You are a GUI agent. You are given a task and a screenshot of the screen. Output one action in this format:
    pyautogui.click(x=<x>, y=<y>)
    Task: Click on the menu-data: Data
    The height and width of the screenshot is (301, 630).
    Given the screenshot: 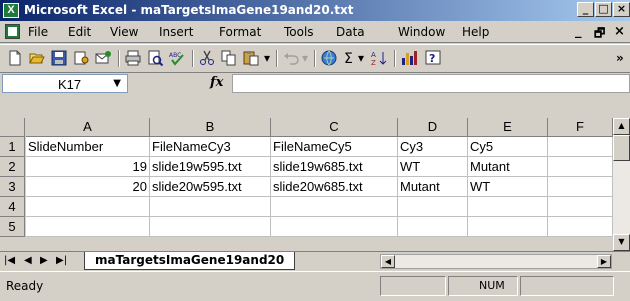 What is the action you would take?
    pyautogui.click(x=350, y=32)
    